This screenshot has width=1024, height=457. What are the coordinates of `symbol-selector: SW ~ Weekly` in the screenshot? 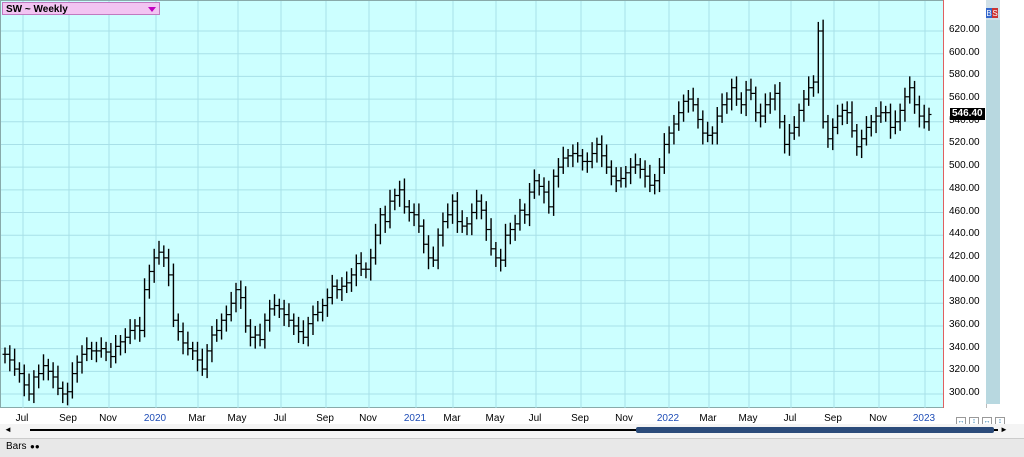 It's located at (81, 8).